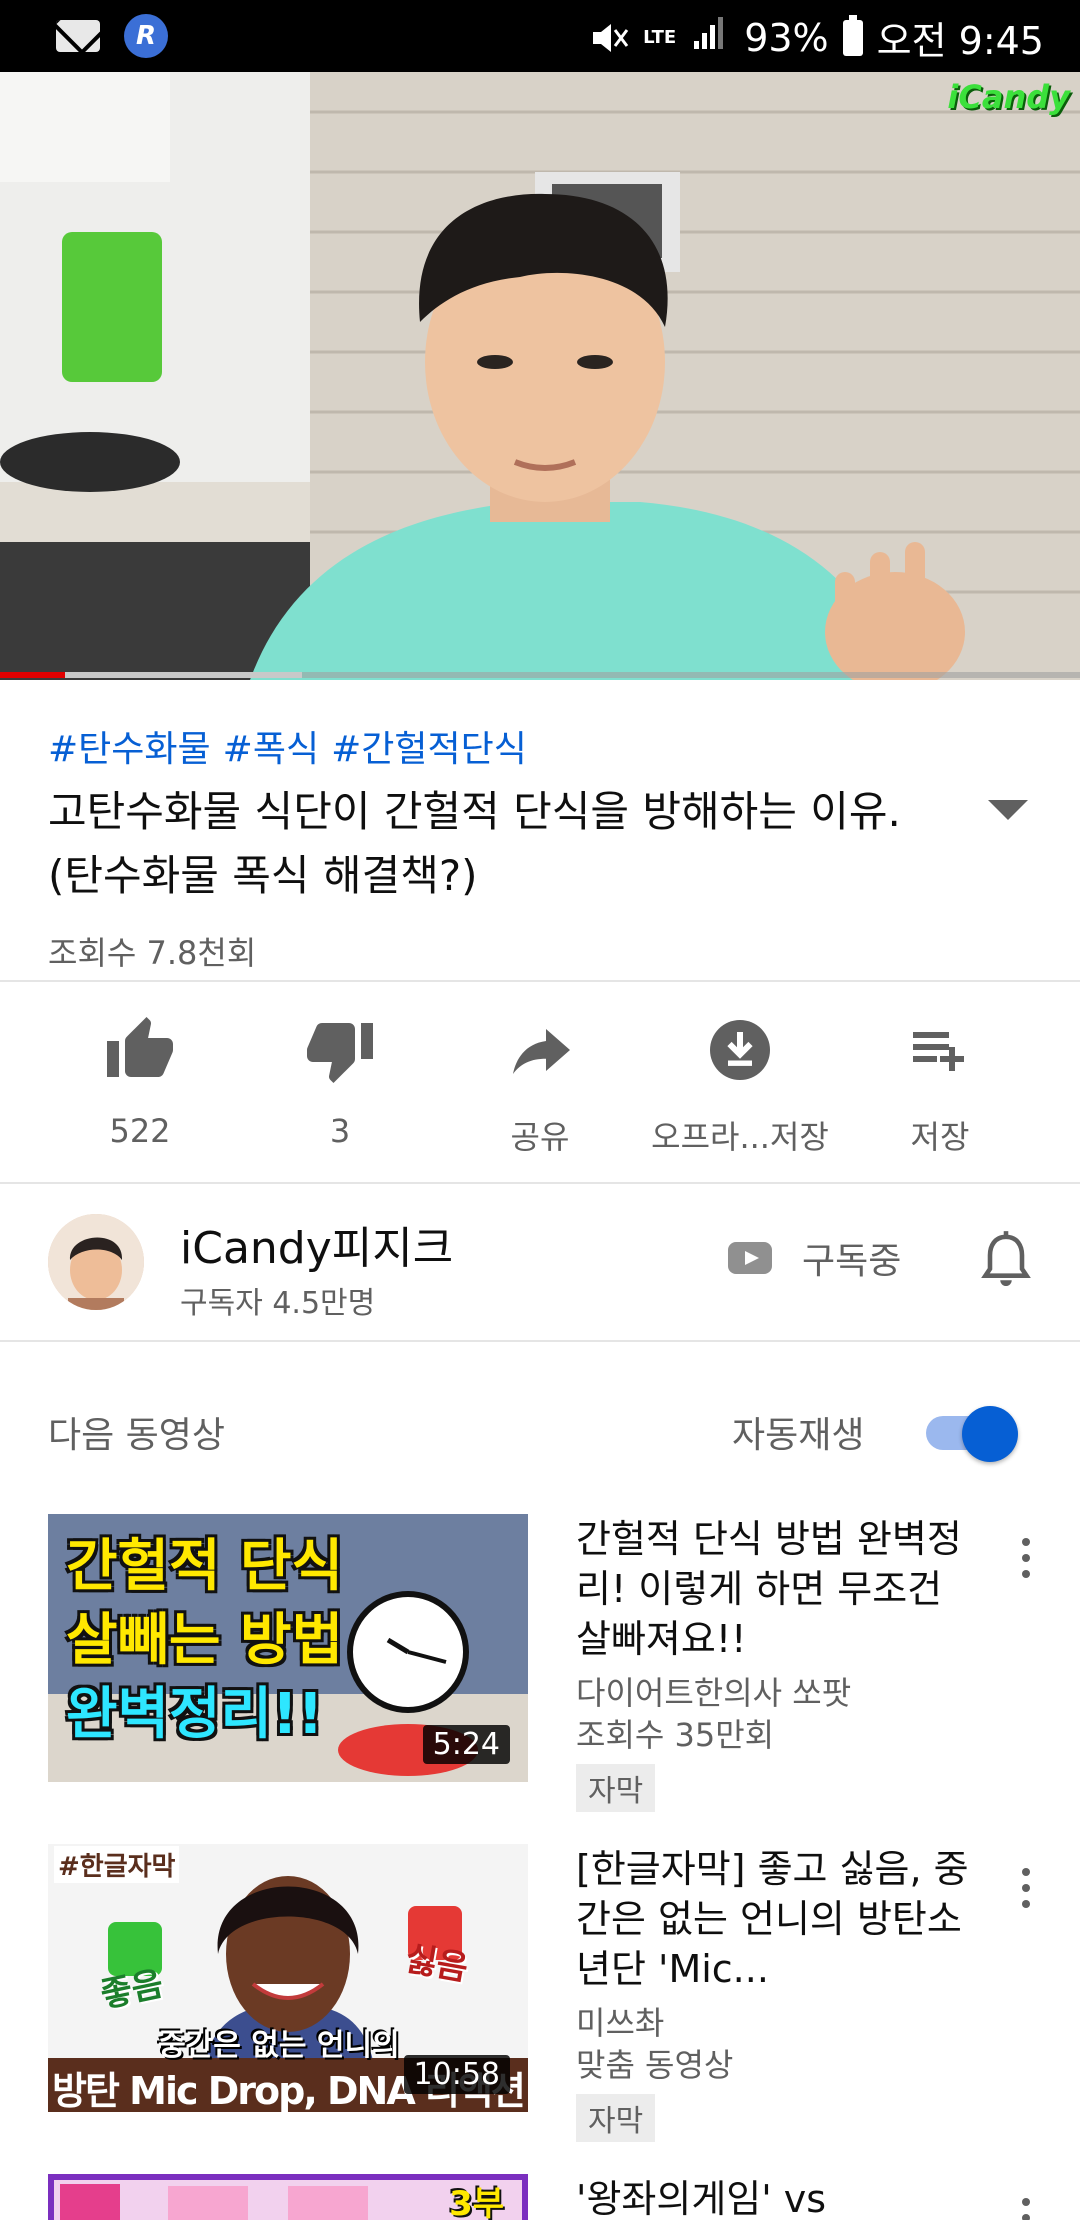  What do you see at coordinates (776, 1589) in the screenshot?
I see `video-title: 간헐적 단식 방법 완벽정리! 이렇게 하면 무조건 살빠져요!!` at bounding box center [776, 1589].